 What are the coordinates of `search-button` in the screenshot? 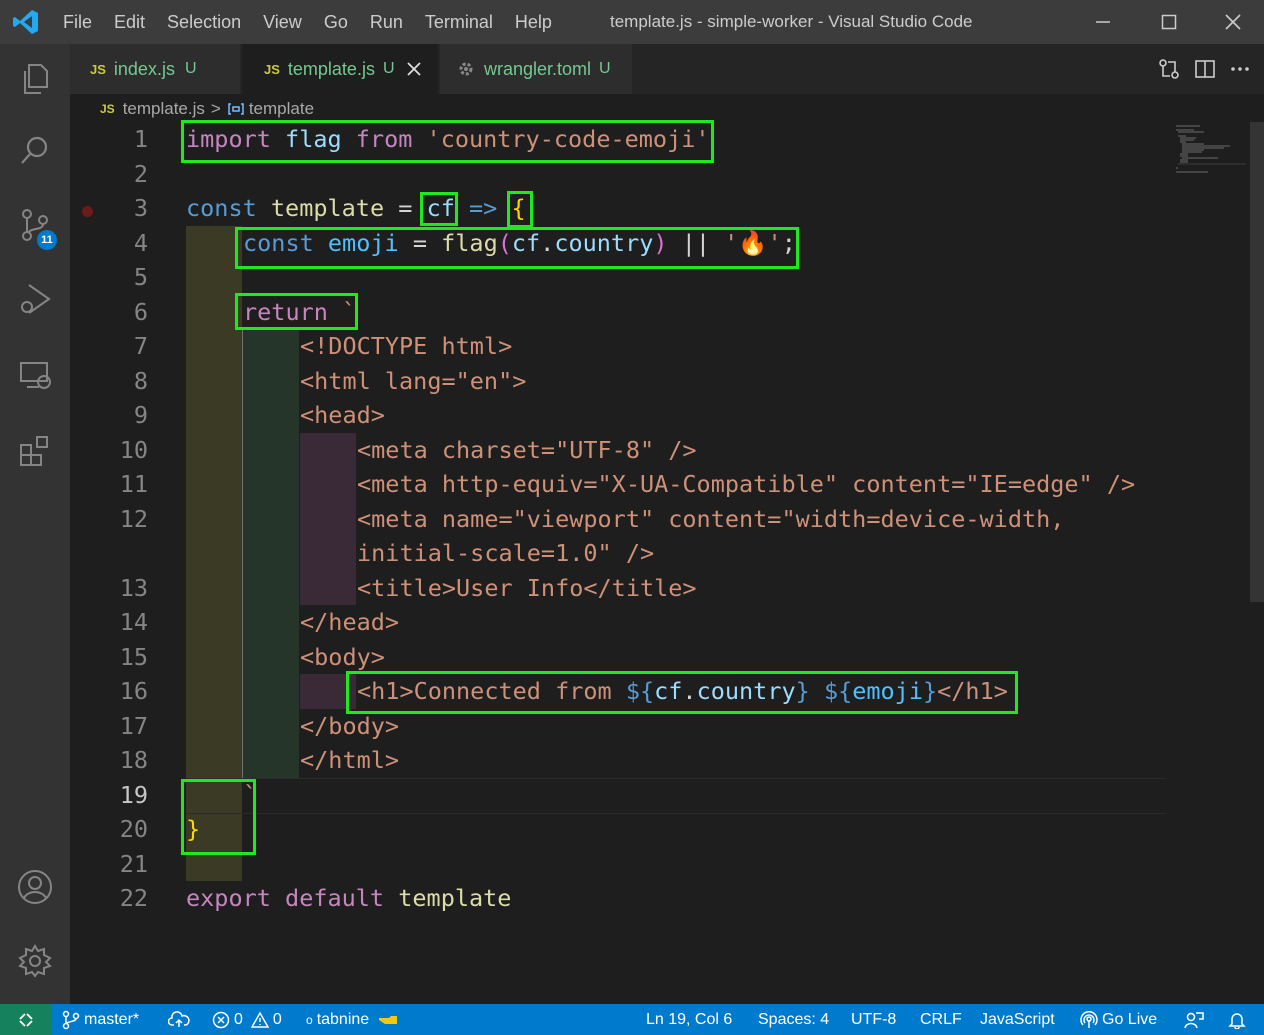 It's located at (35, 151).